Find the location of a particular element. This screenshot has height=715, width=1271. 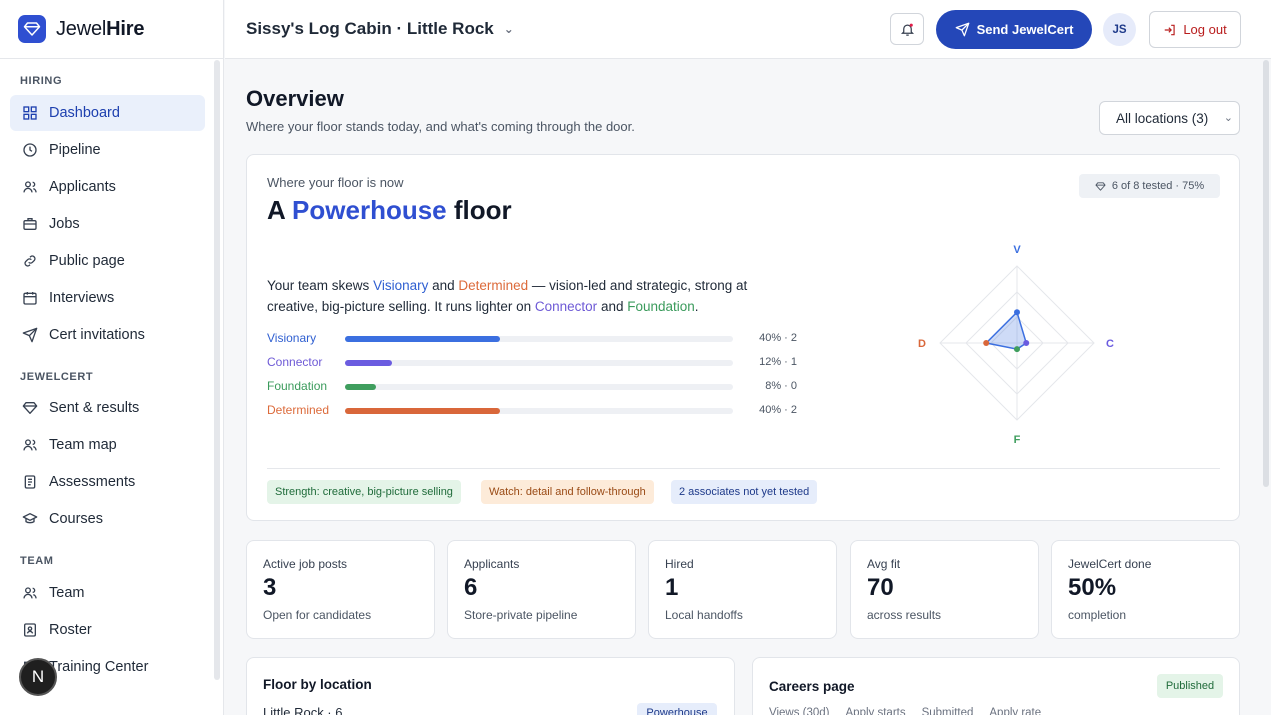

sidebar-item-sent-results: Sent & results is located at coordinates (107, 408).